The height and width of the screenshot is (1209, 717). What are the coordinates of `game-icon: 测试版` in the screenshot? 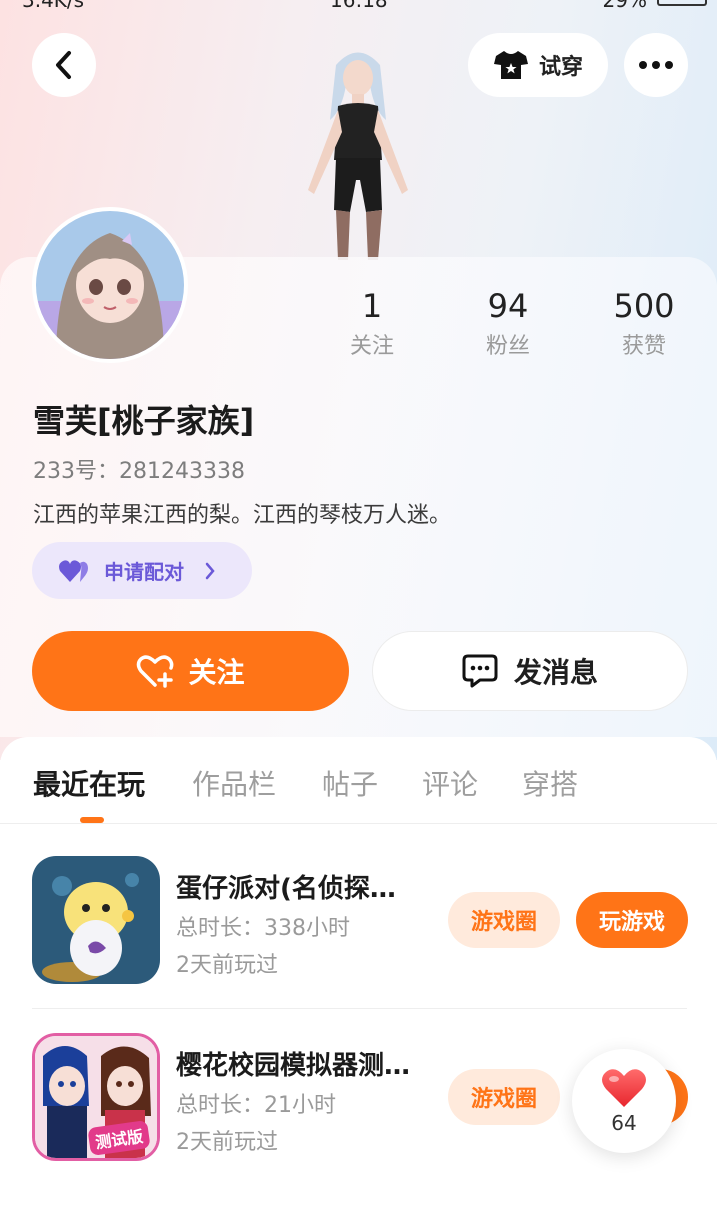 It's located at (96, 1097).